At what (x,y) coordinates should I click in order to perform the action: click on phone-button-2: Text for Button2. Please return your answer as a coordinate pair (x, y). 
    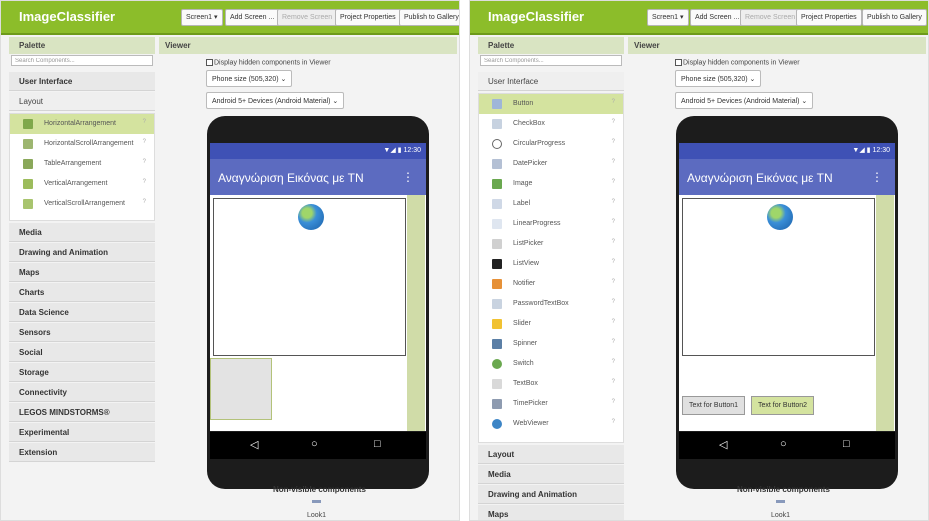
    Looking at the image, I should click on (783, 405).